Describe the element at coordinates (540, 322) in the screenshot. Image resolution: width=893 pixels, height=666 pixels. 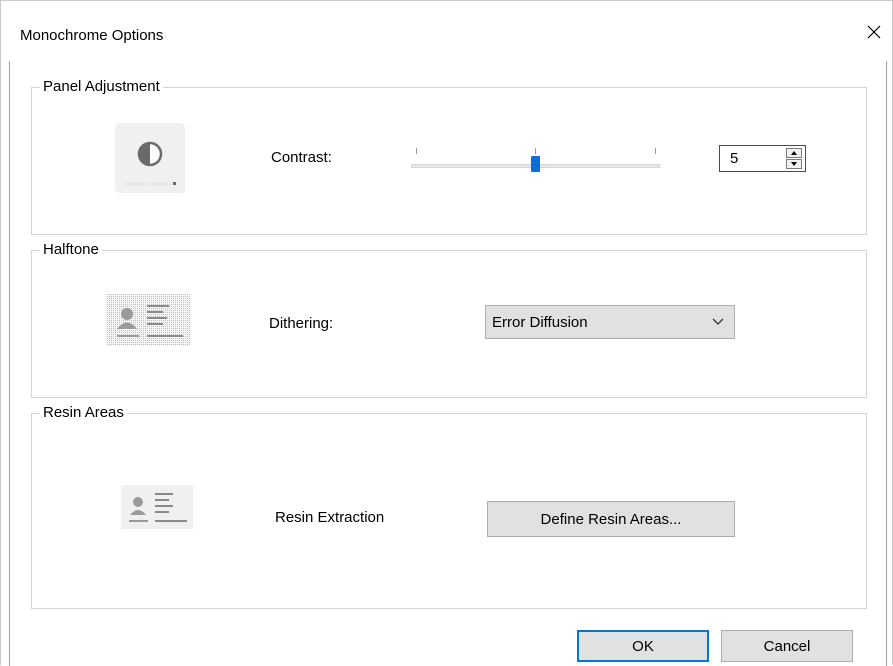
I see `dithering-selected-value: Error Diffusion` at that location.